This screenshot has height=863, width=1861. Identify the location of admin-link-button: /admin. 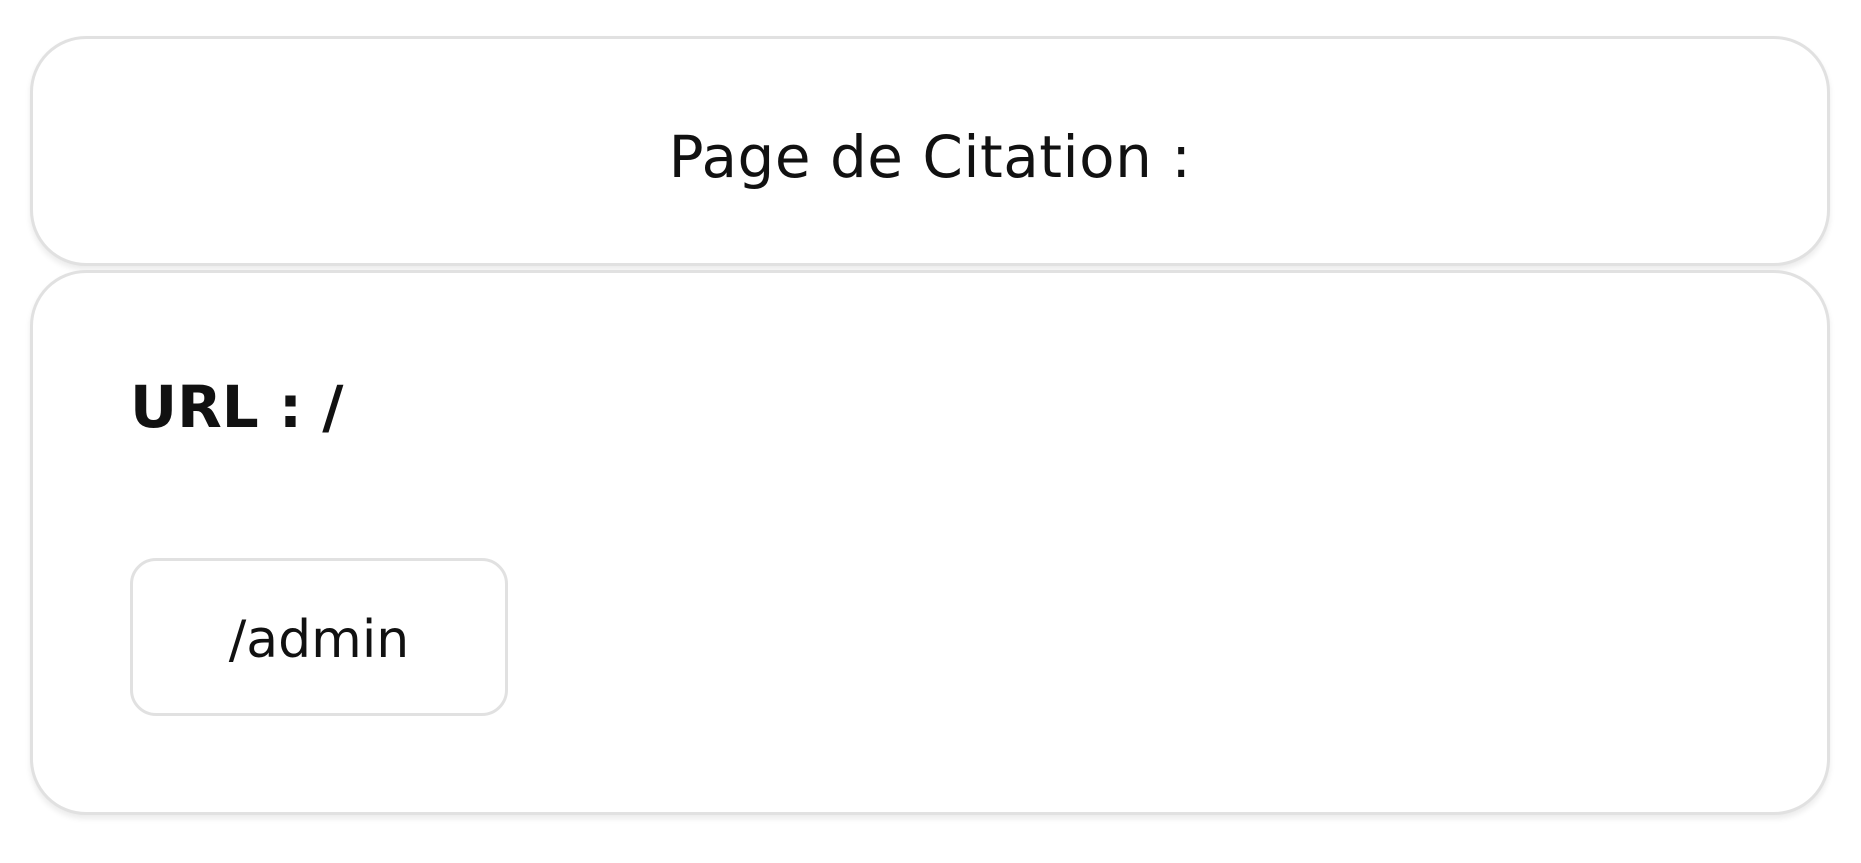
(319, 637).